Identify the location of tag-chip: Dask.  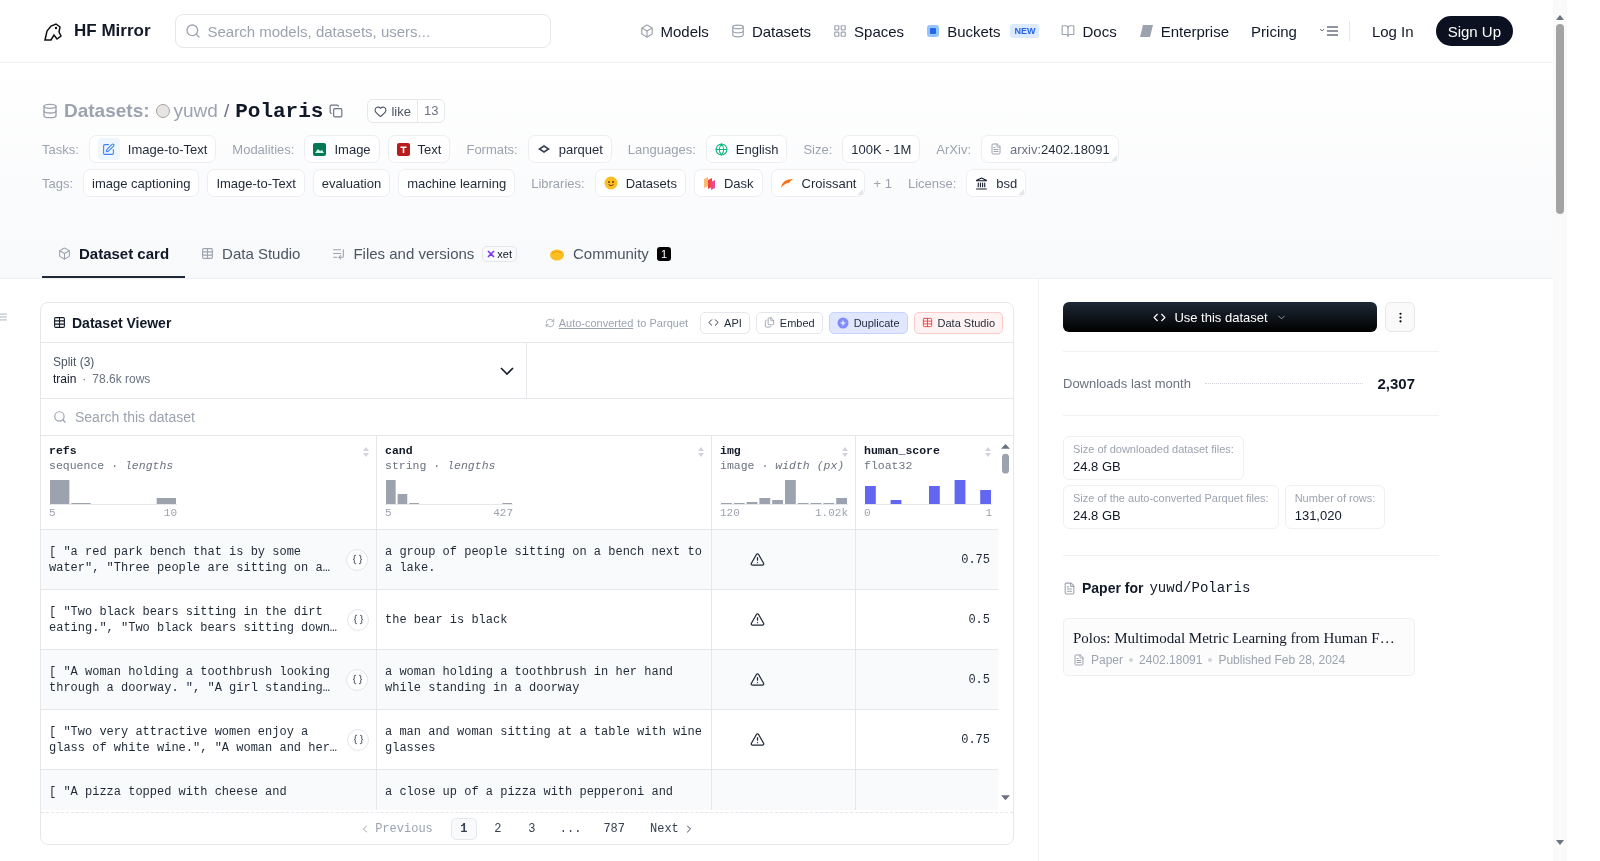
(728, 183).